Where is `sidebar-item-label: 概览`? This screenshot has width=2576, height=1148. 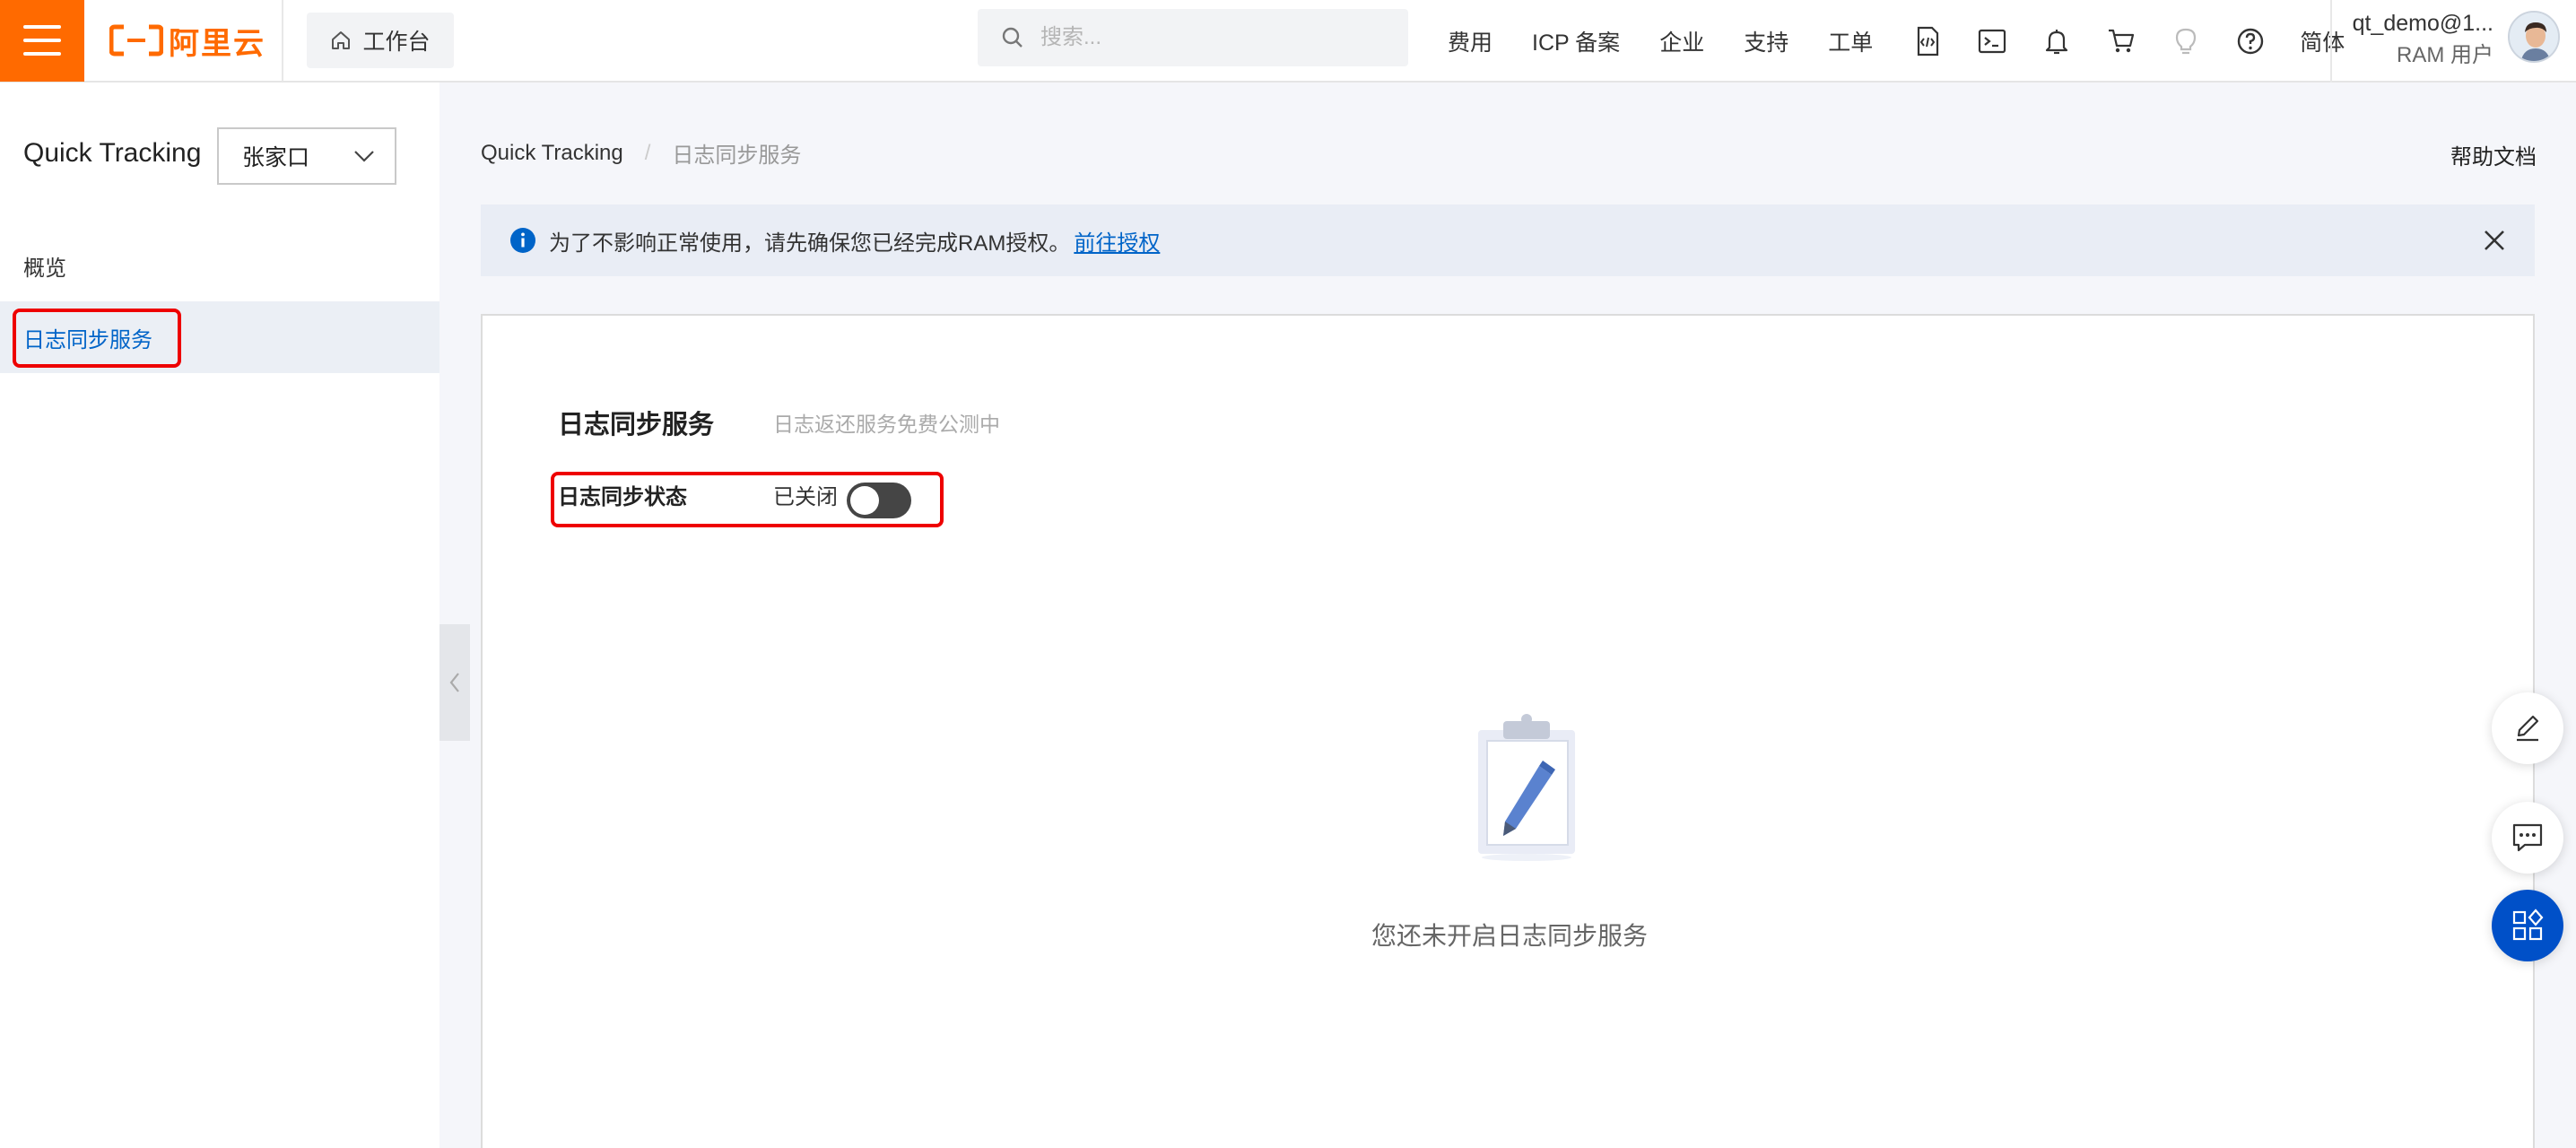
sidebar-item-label: 概览 is located at coordinates (44, 268).